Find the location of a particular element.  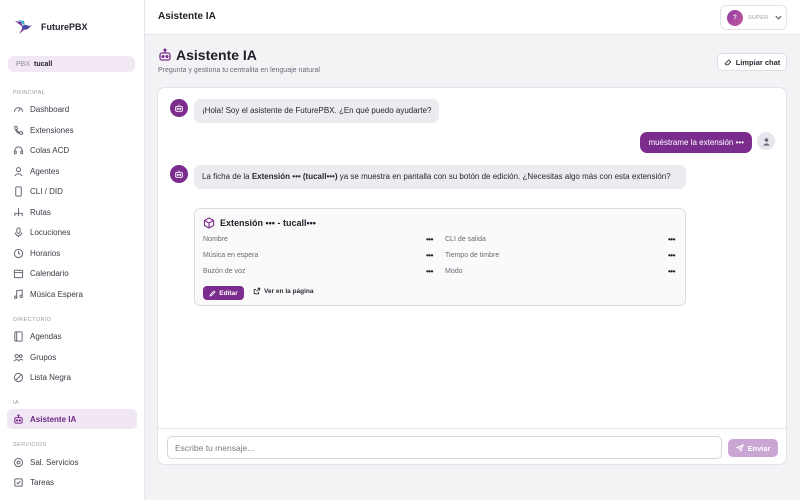

tenant-key: PBX is located at coordinates (23, 64).